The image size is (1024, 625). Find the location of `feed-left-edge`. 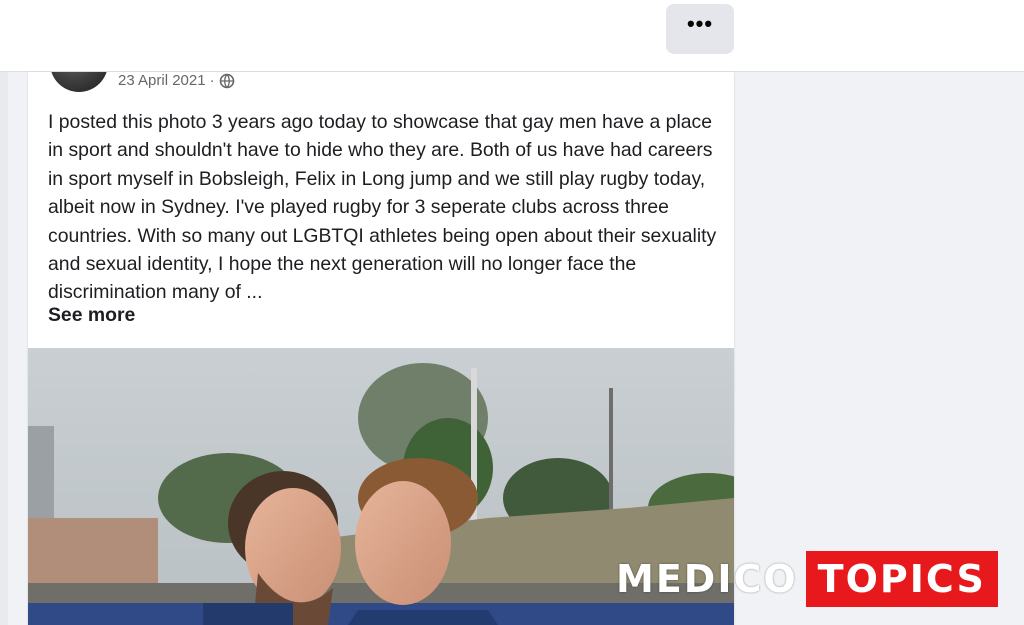

feed-left-edge is located at coordinates (4, 348).